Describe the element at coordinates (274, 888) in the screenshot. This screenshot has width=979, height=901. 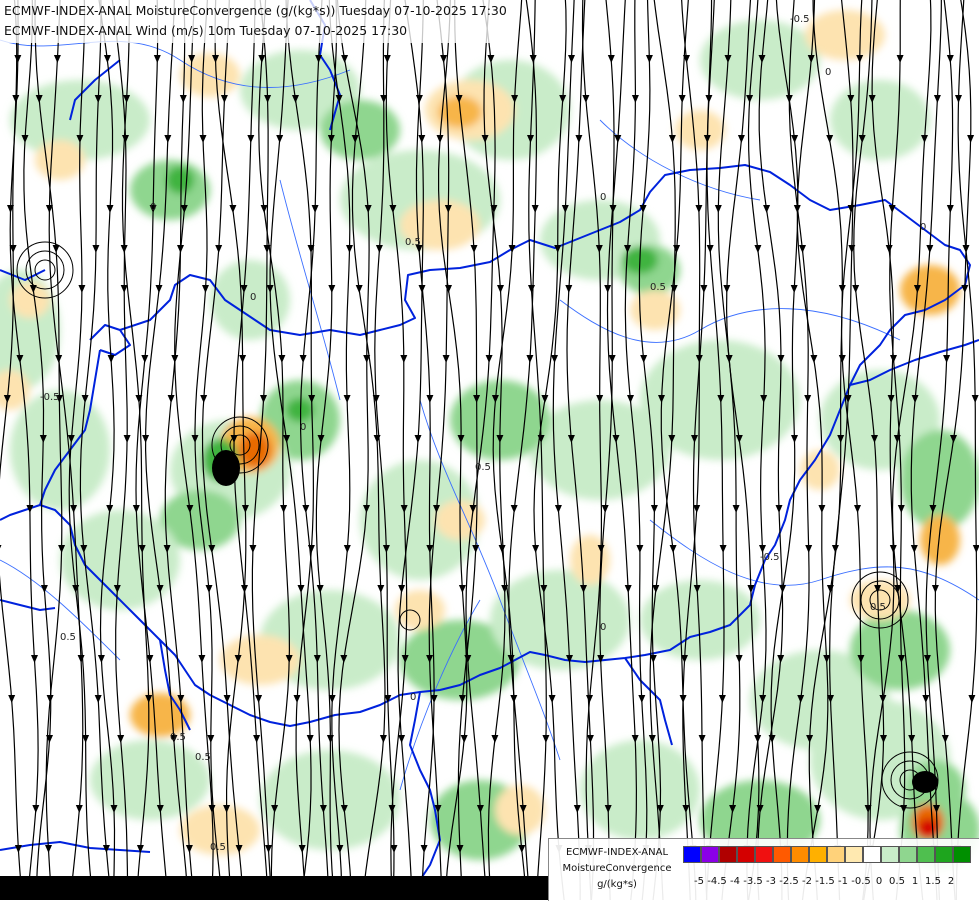
I see `bottom-black-bar` at that location.